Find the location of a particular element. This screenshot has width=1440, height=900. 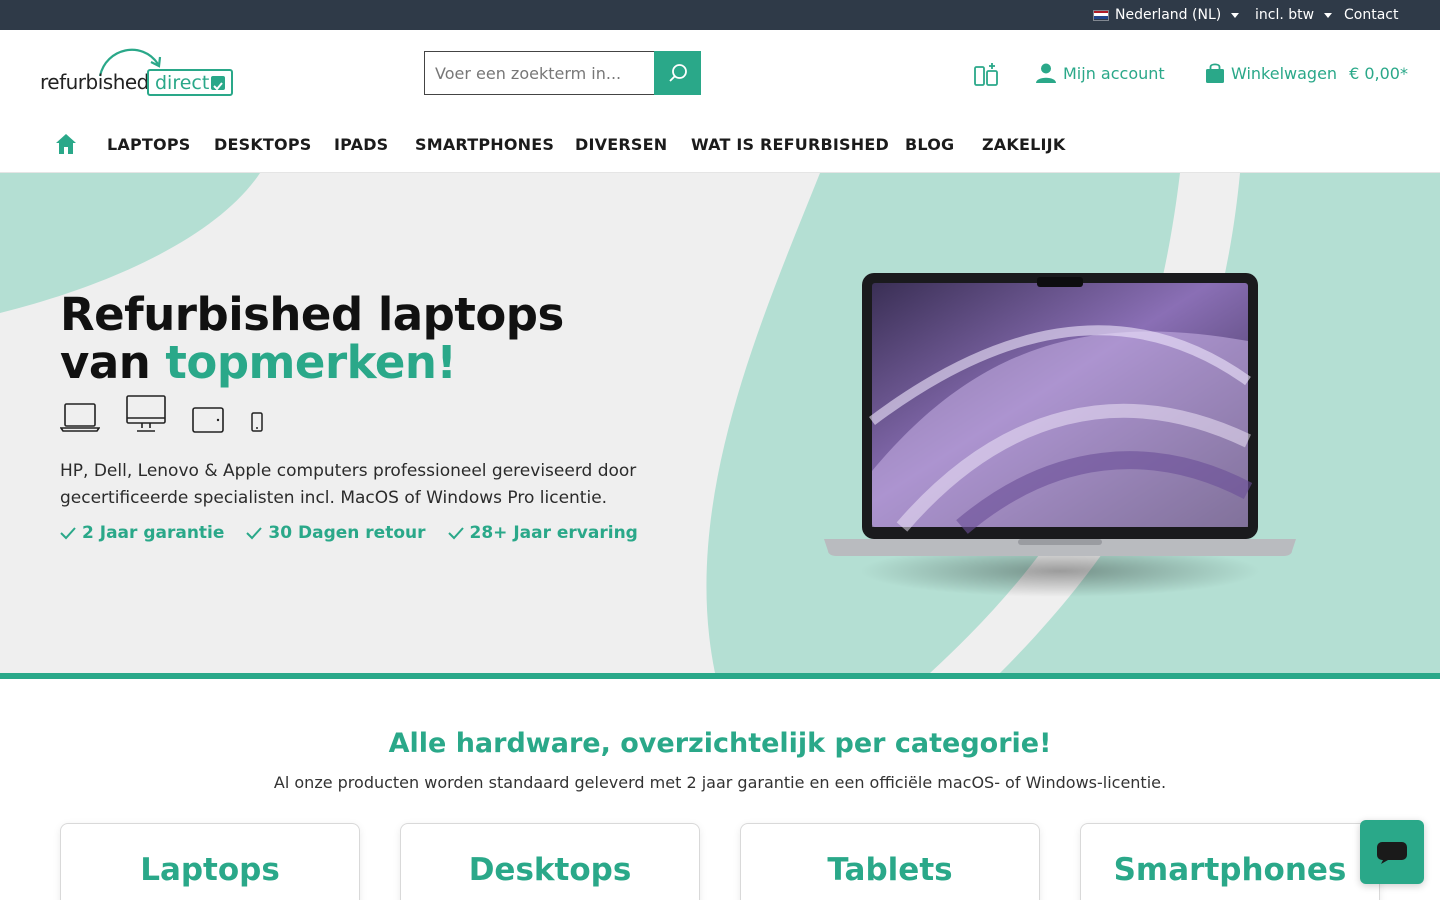

contact-link: Contact is located at coordinates (1371, 15).